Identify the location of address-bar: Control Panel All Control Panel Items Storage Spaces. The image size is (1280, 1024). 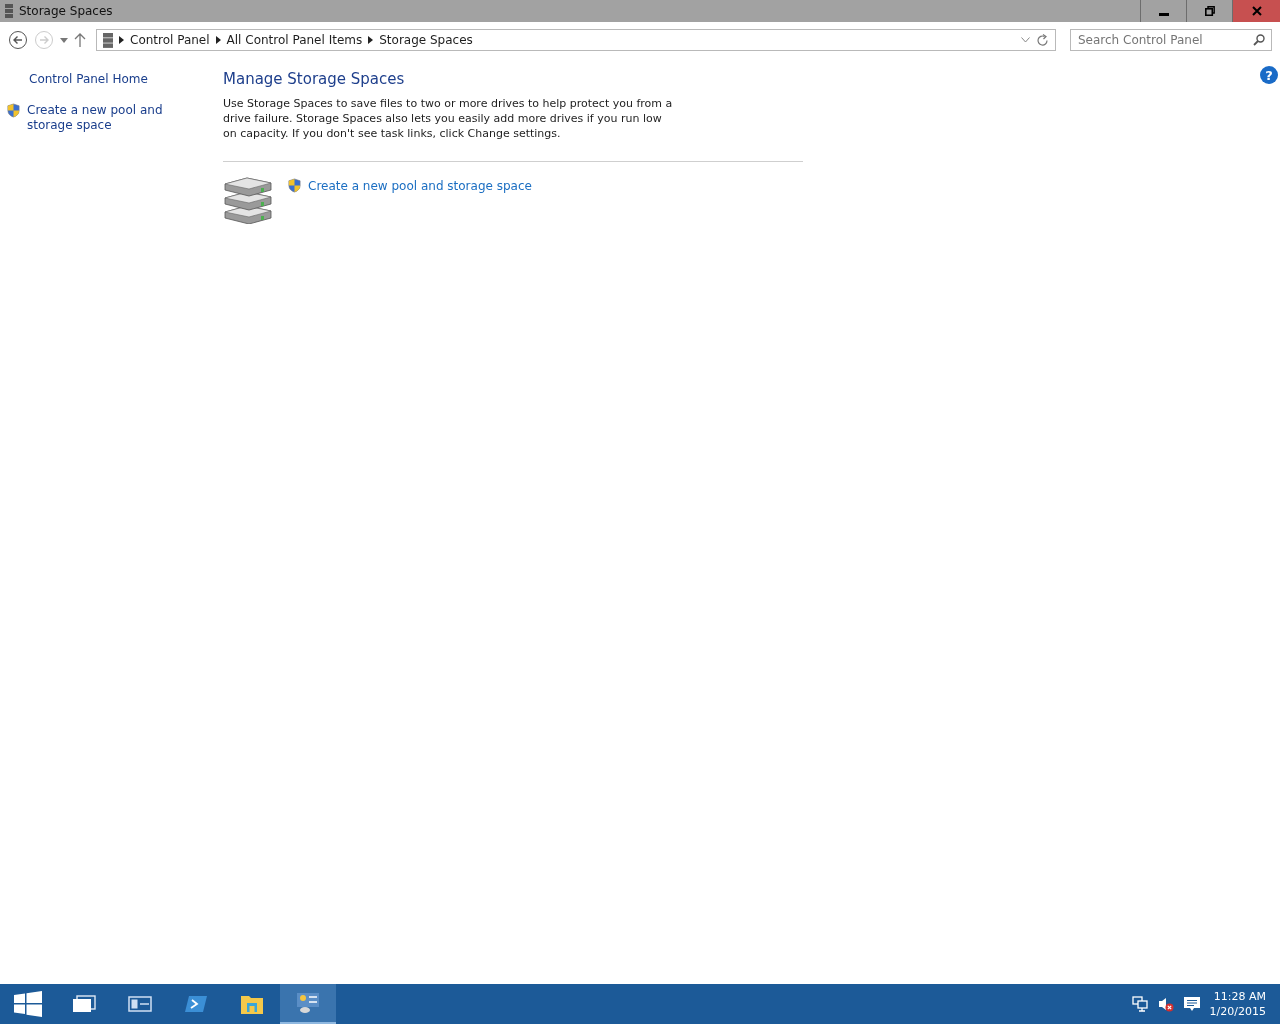
(576, 40).